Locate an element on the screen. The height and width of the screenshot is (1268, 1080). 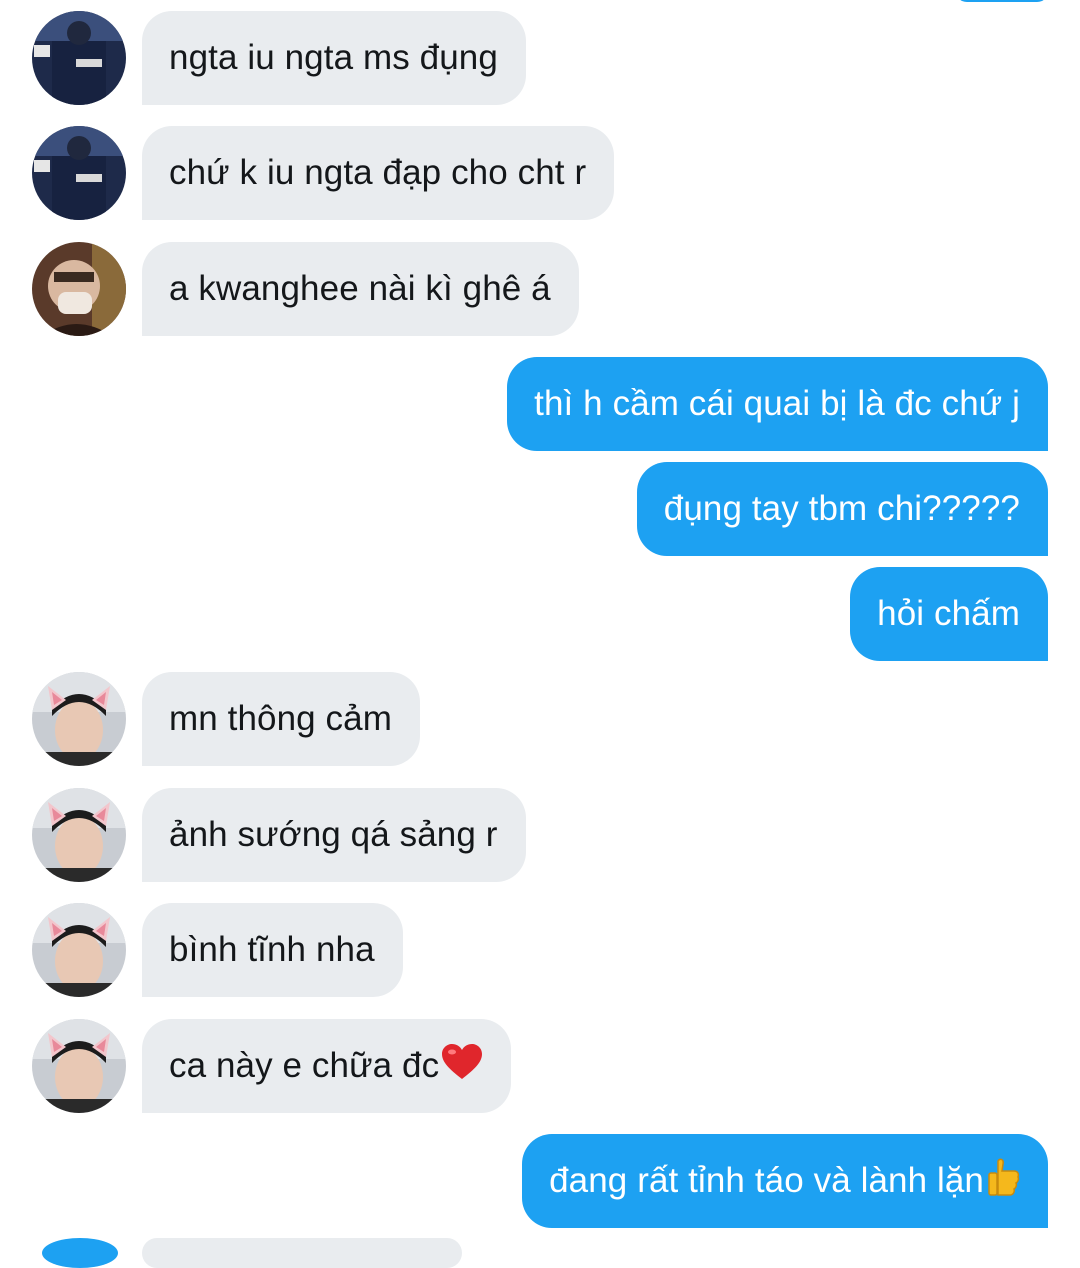
outgoing-message-bubble: thì h cầm cái quai bị là đc chứ j is located at coordinates (777, 404).